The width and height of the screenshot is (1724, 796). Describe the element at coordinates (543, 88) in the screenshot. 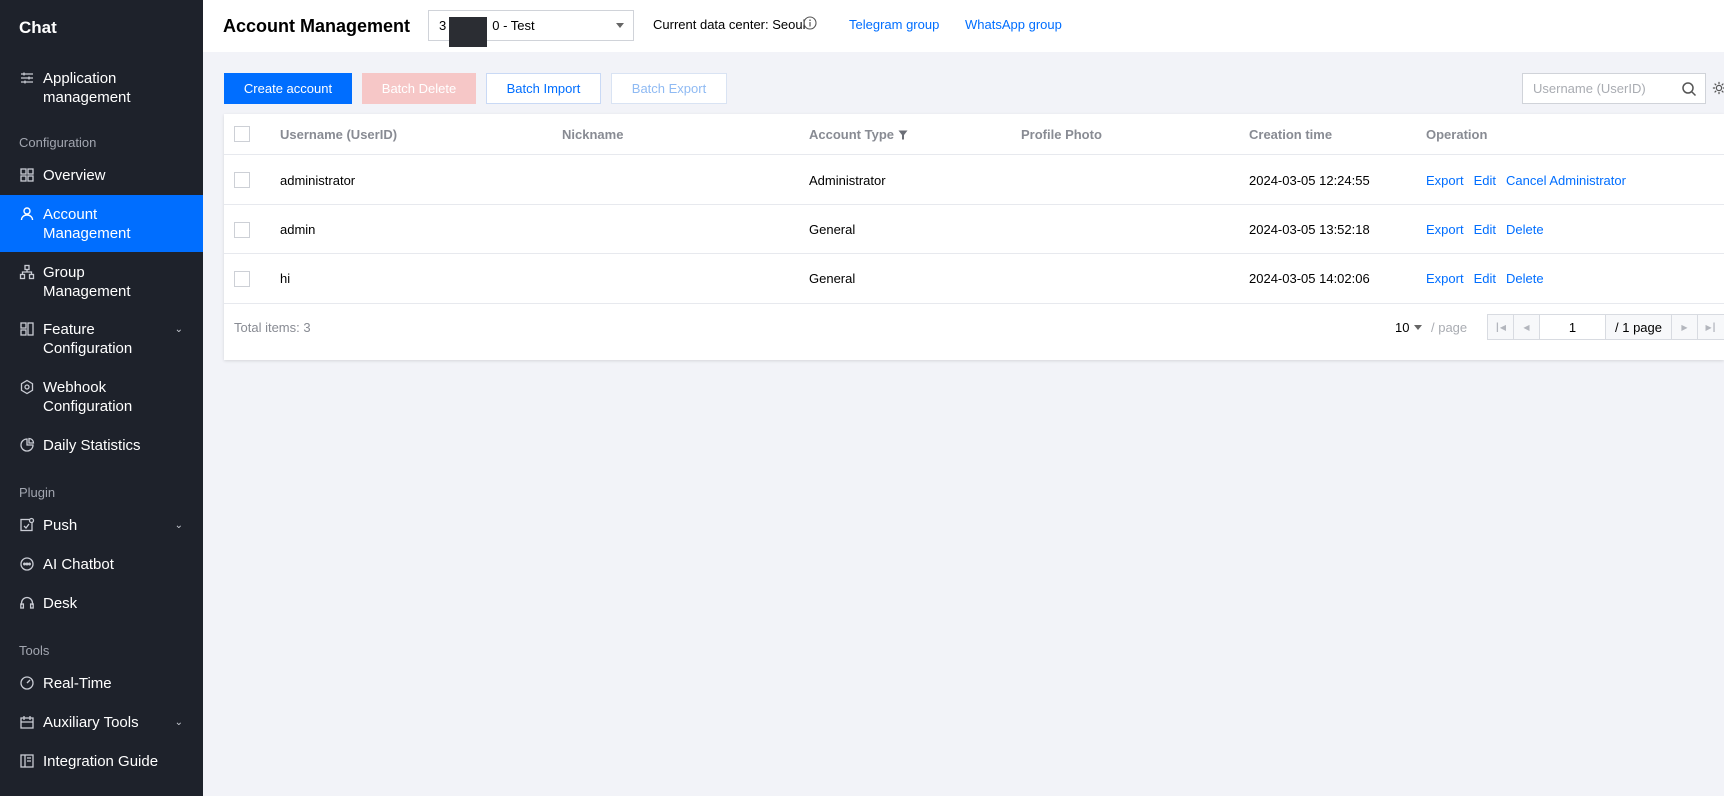

I see `batch-import-button: Batch Import` at that location.